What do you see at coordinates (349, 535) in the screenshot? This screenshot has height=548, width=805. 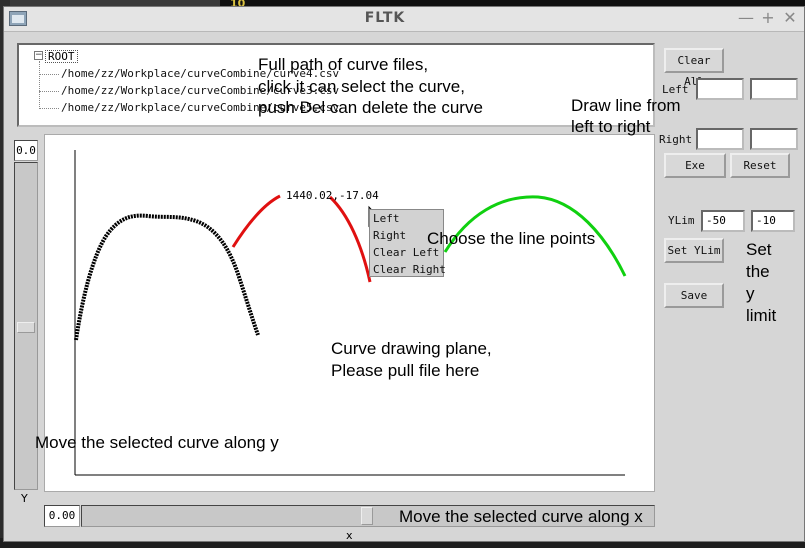 I see `x-slider-label: x` at bounding box center [349, 535].